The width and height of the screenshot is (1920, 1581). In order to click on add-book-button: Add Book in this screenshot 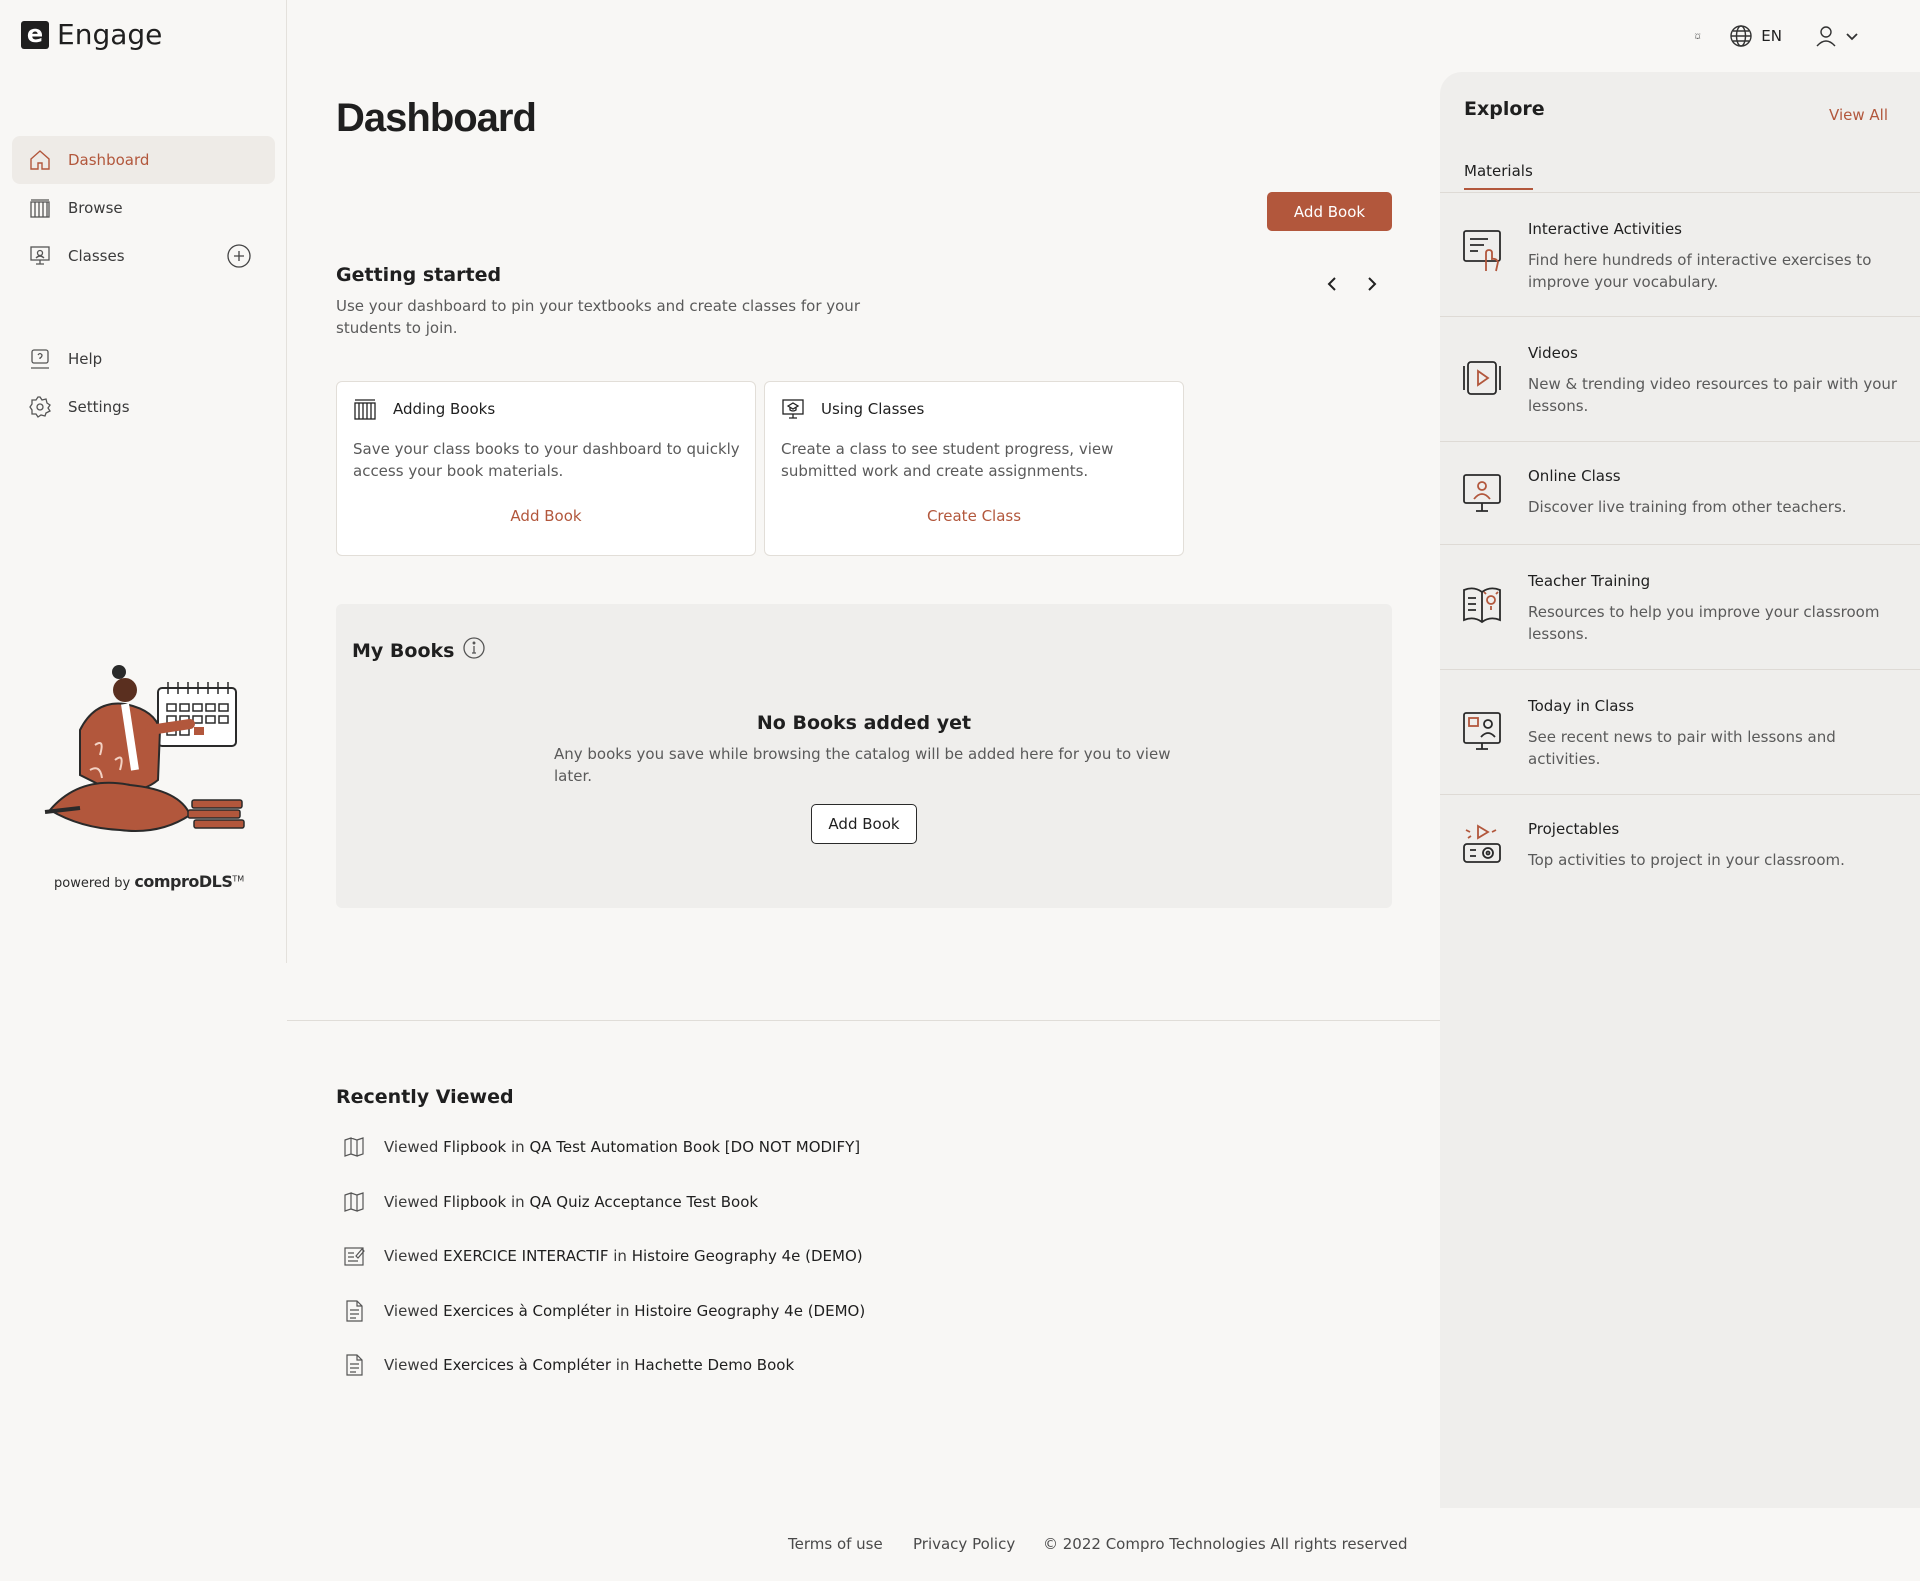, I will do `click(1329, 211)`.